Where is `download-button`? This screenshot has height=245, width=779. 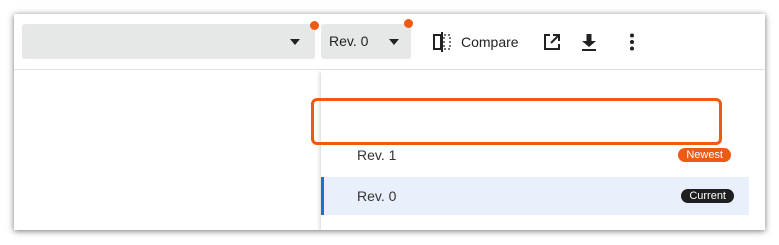 download-button is located at coordinates (589, 41).